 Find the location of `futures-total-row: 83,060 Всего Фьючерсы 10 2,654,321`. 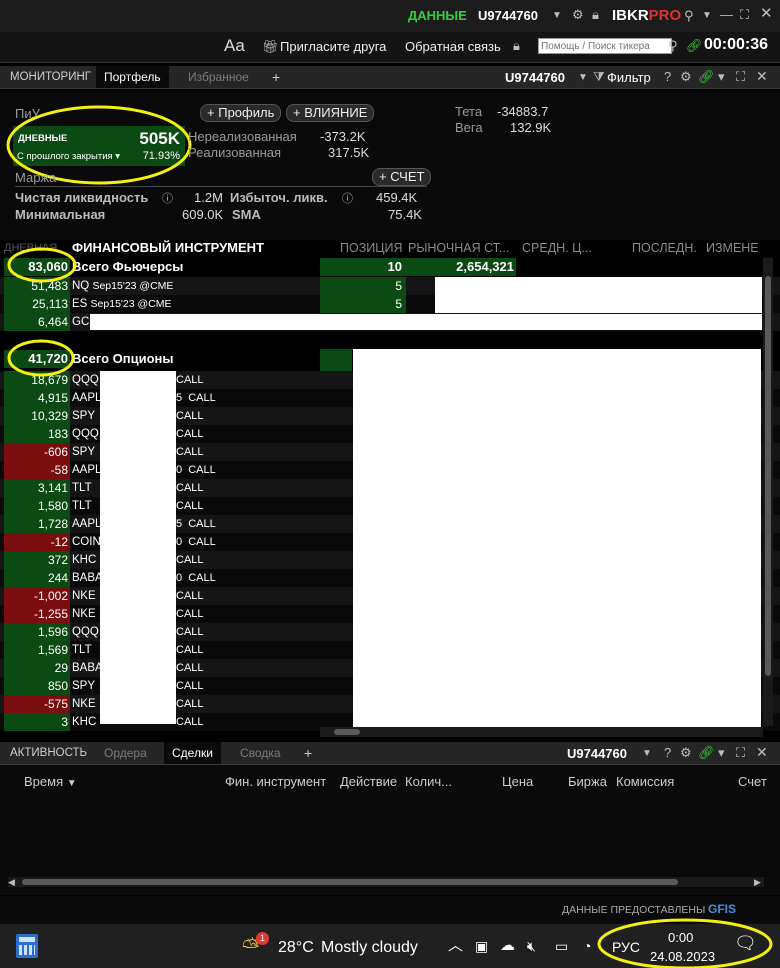

futures-total-row: 83,060 Всего Фьючерсы 10 2,654,321 is located at coordinates (390, 267).